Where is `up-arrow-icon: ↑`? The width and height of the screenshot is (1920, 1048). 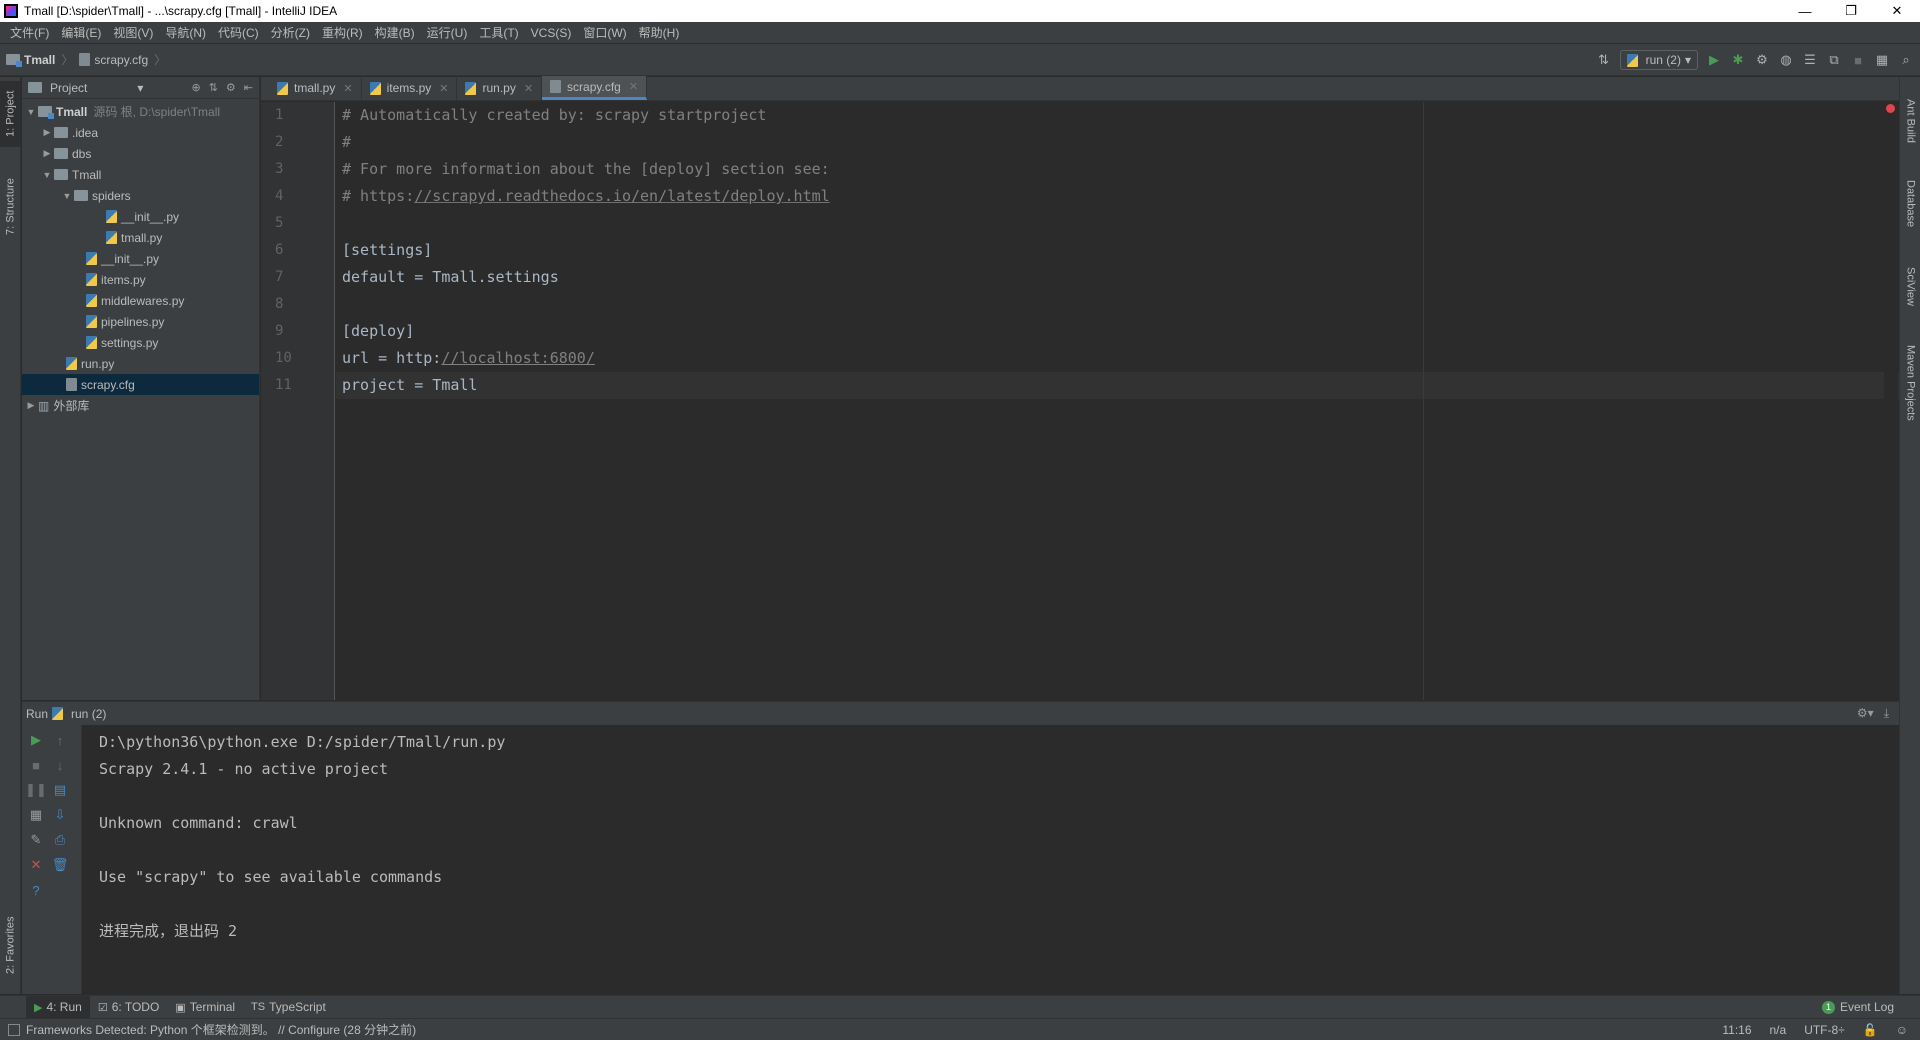
up-arrow-icon: ↑ is located at coordinates (60, 740).